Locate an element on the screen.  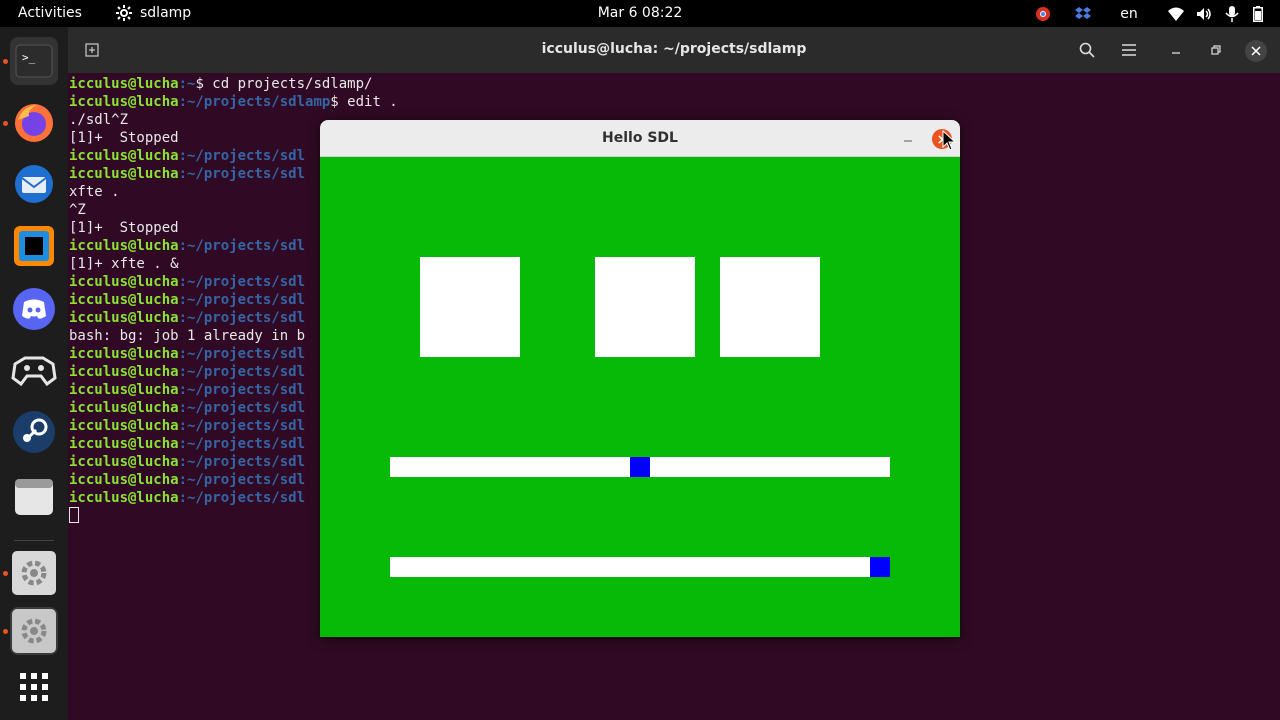
app-menu: sdlamp is located at coordinates (153, 13).